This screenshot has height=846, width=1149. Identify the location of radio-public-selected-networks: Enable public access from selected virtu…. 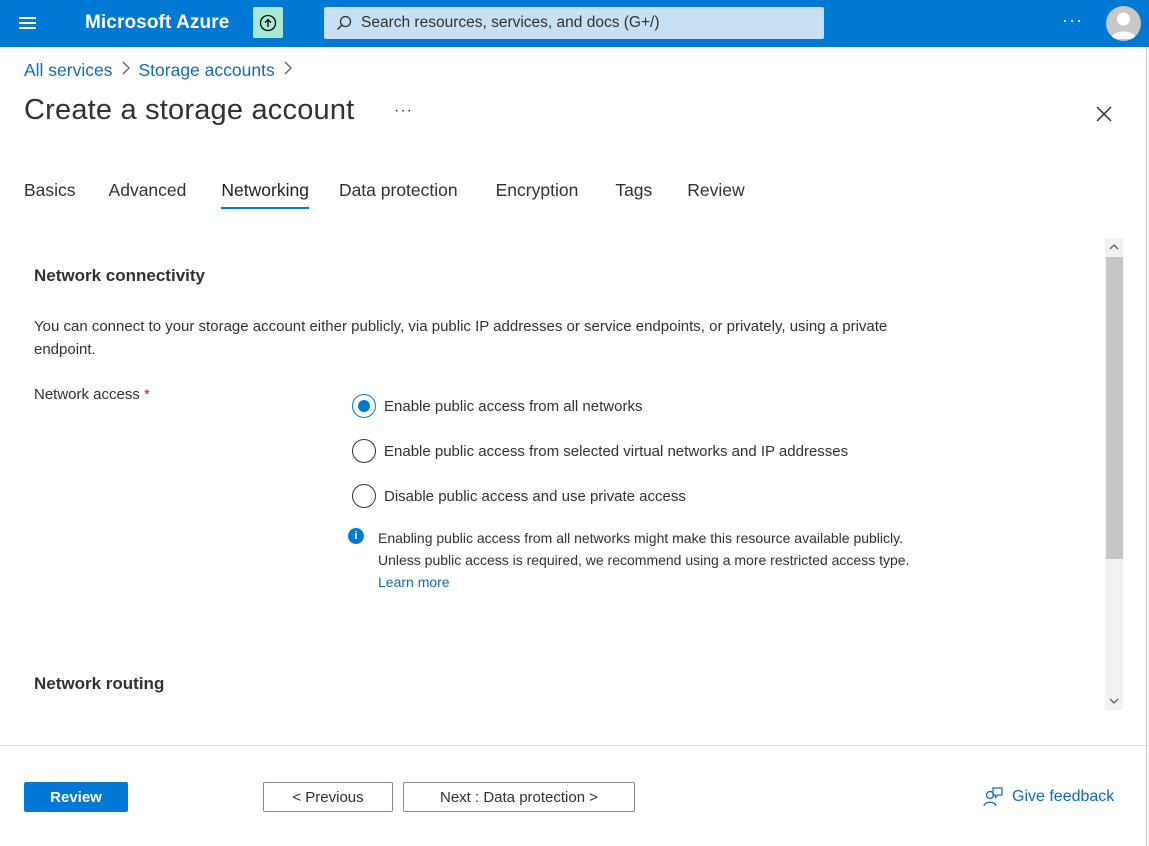
(600, 451).